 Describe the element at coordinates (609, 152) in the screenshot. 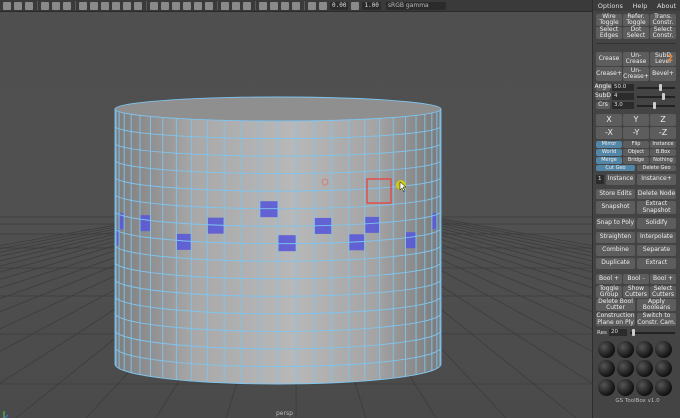

I see `world-toggle: World` at that location.